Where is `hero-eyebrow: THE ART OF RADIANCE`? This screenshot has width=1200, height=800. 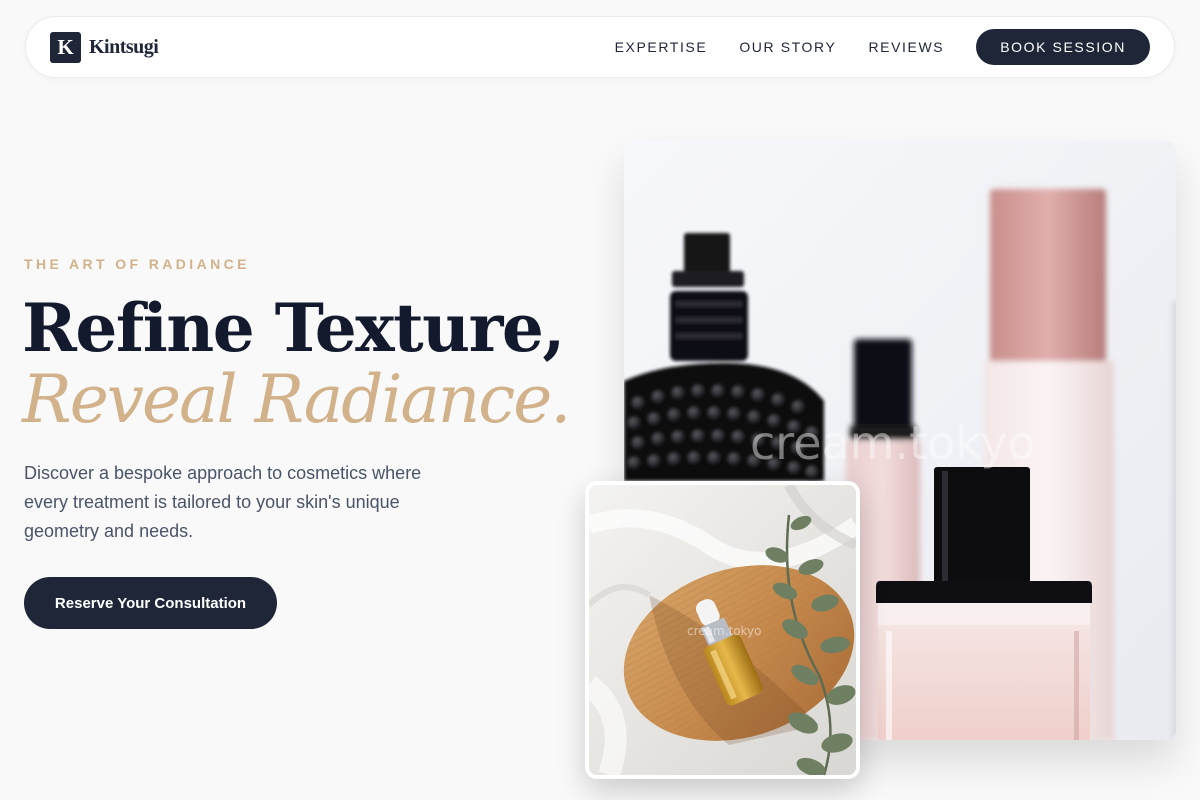 hero-eyebrow: THE ART OF RADIANCE is located at coordinates (137, 264).